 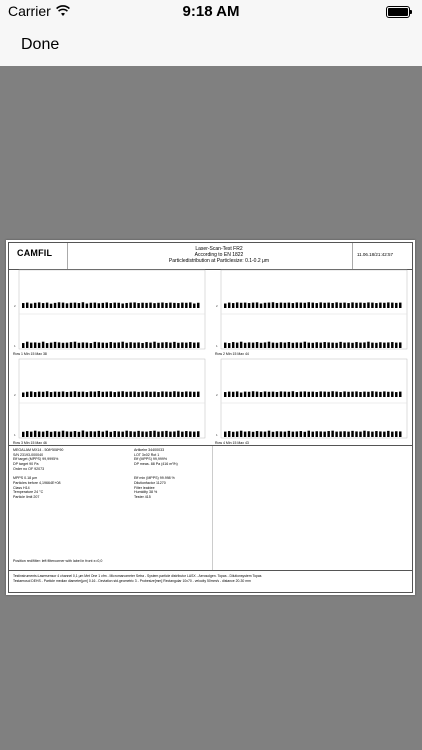 What do you see at coordinates (375, 254) in the screenshot?
I see `report-datetime: 11.06.18/21:42:57` at bounding box center [375, 254].